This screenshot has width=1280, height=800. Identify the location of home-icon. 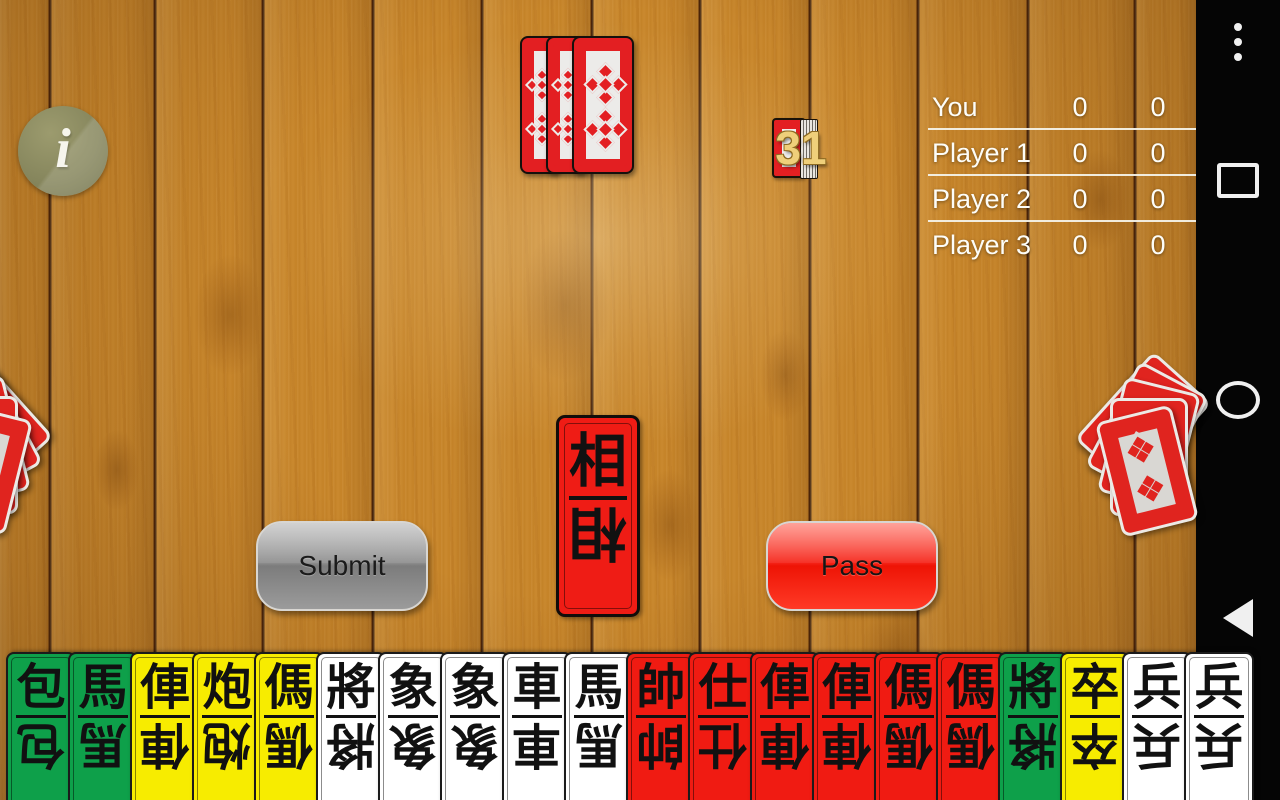
(1238, 400).